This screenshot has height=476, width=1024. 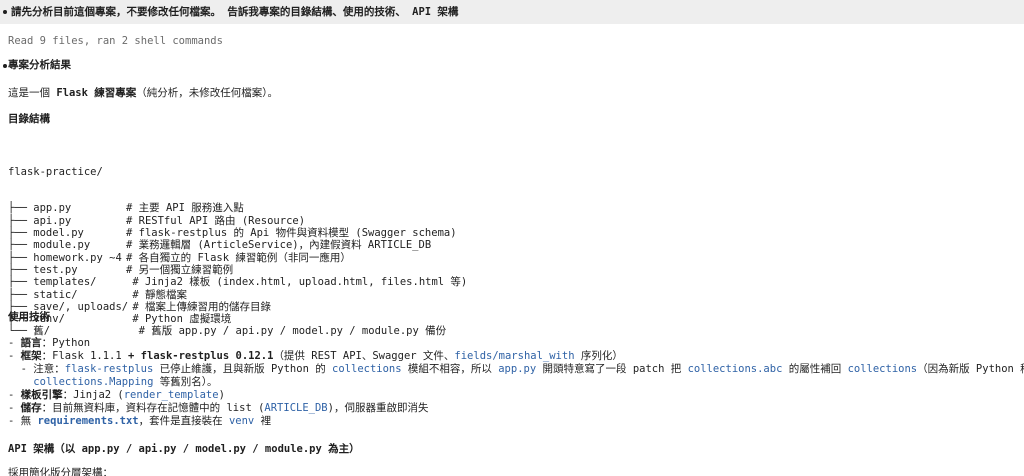 What do you see at coordinates (5, 66) in the screenshot?
I see `result-bullet-icon` at bounding box center [5, 66].